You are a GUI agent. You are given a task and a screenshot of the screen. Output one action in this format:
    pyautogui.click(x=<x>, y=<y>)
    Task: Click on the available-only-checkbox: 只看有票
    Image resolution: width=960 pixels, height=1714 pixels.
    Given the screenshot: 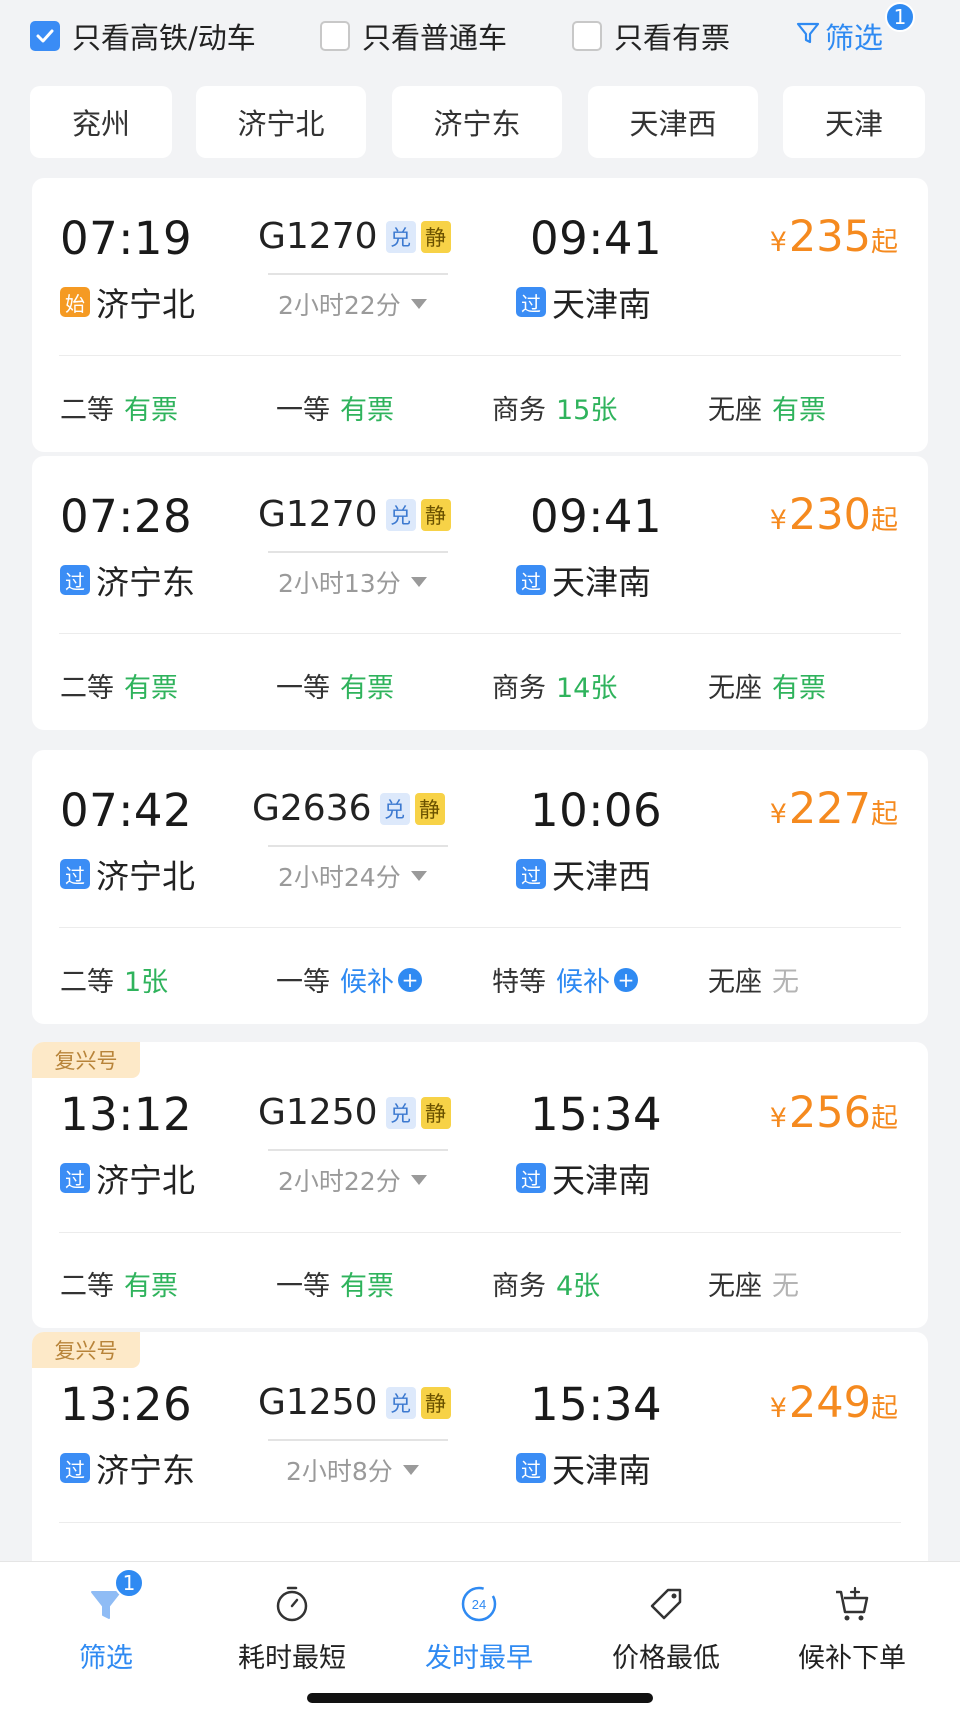 What is the action you would take?
    pyautogui.click(x=651, y=36)
    